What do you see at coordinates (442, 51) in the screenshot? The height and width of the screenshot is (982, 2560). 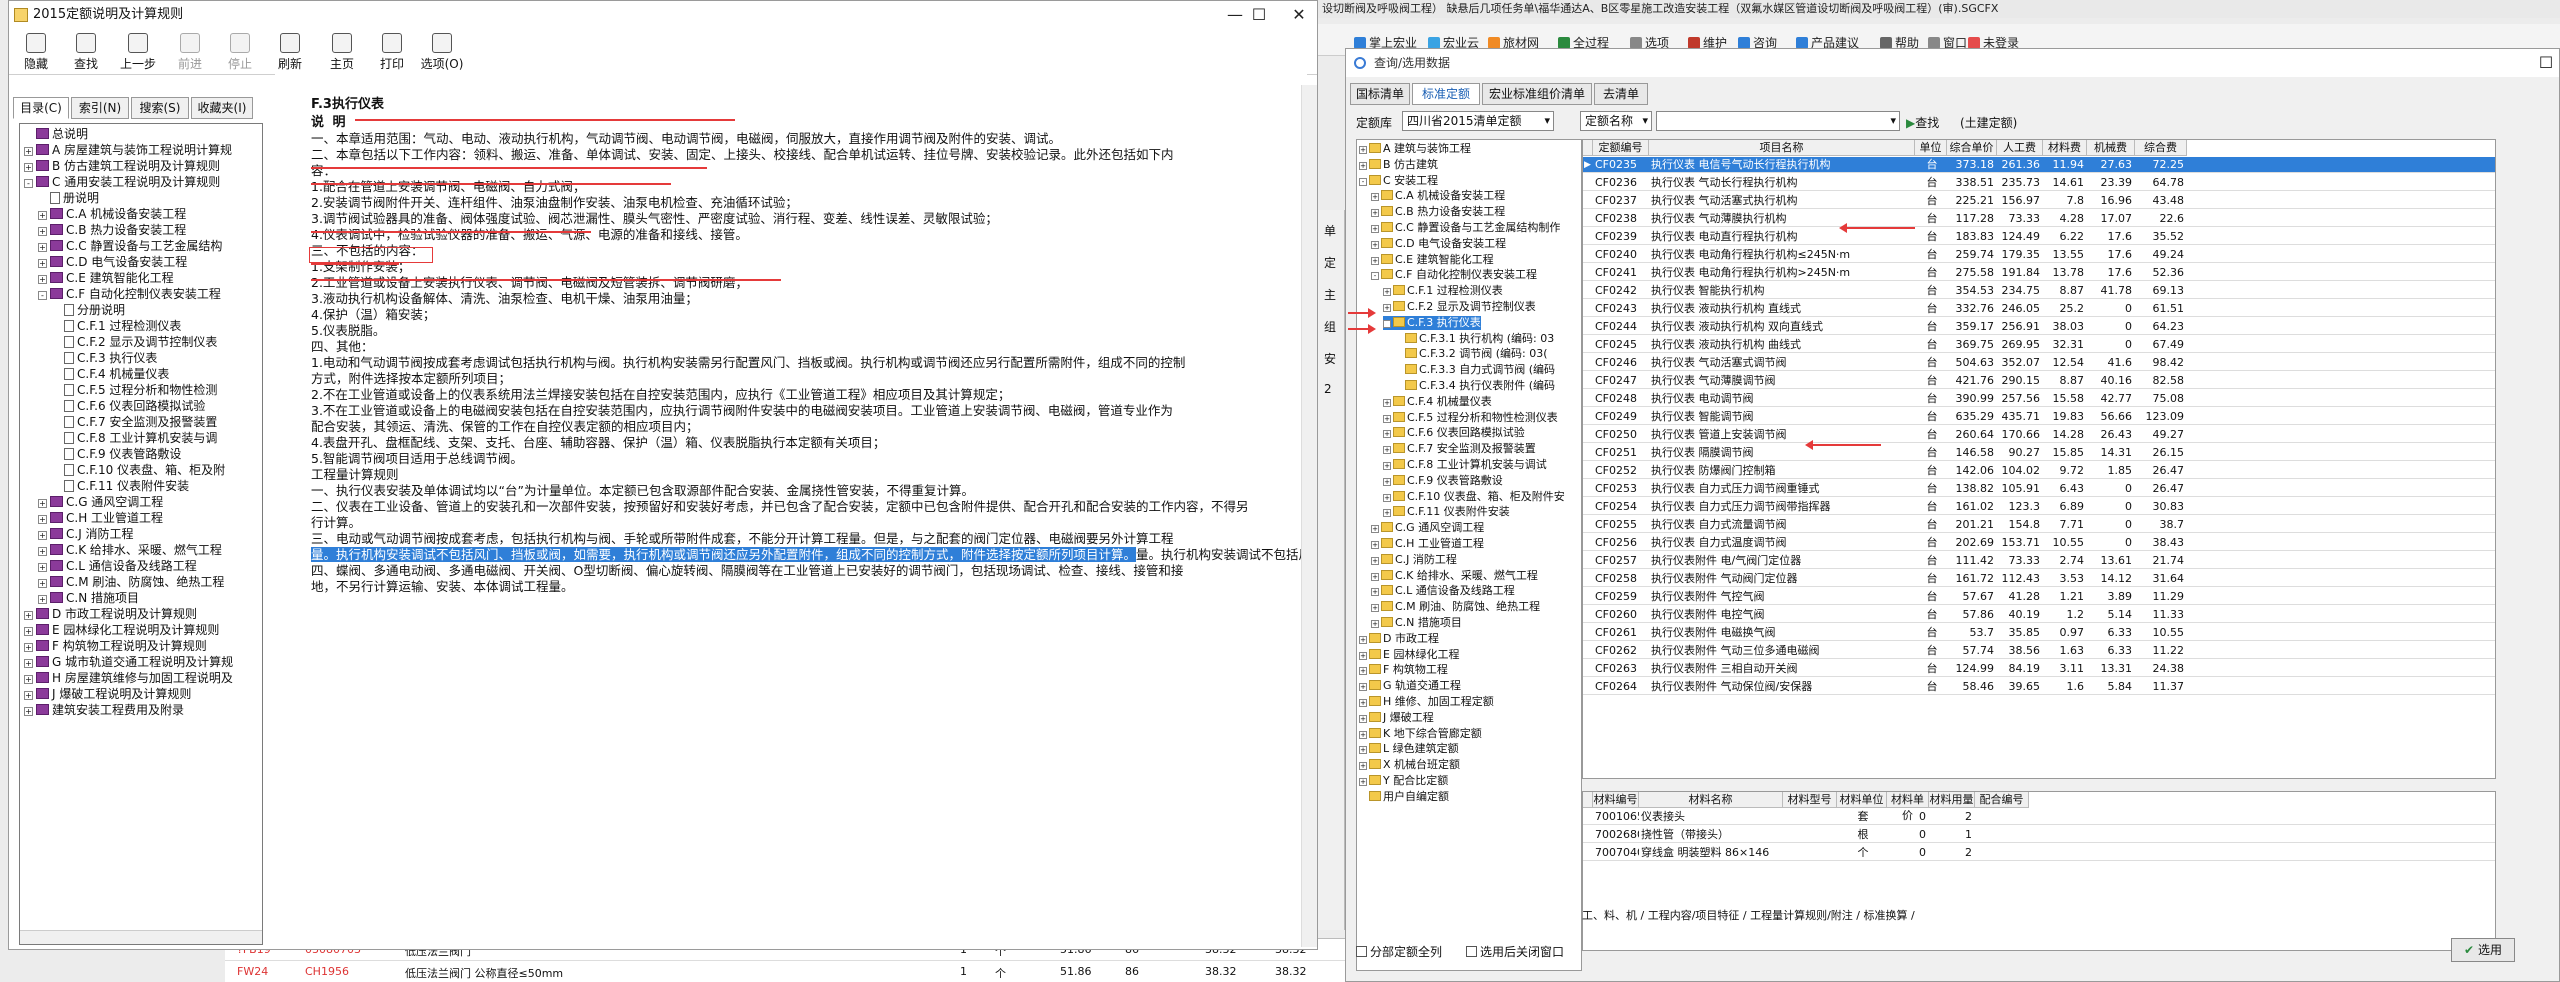 I see `toolbar-button-8: 选项(O)` at bounding box center [442, 51].